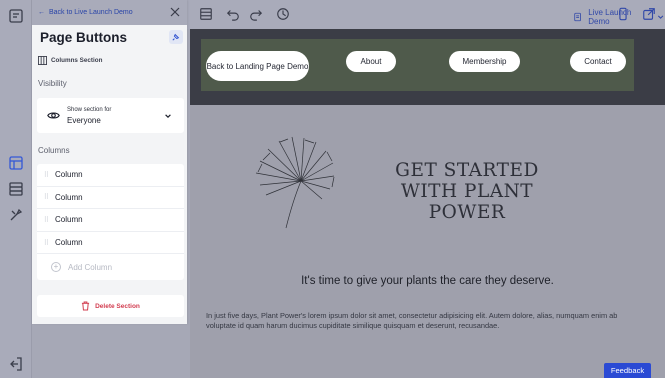 This screenshot has width=665, height=378. I want to click on dashboard-icon, so click(16, 16).